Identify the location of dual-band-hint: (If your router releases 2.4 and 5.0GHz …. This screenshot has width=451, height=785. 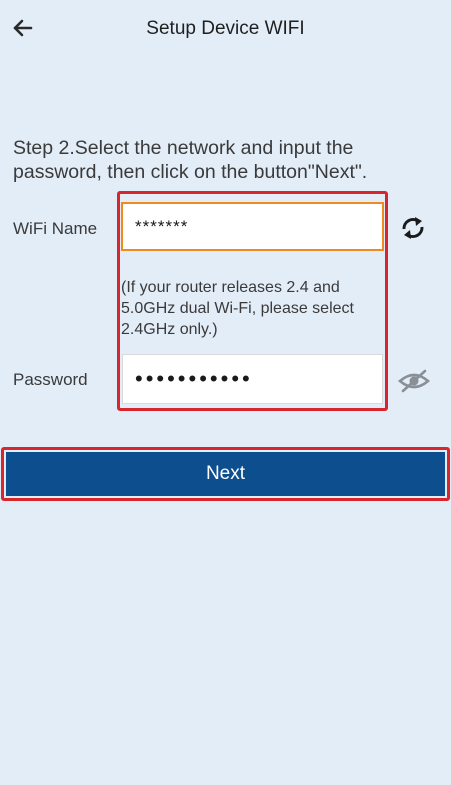
(237, 308).